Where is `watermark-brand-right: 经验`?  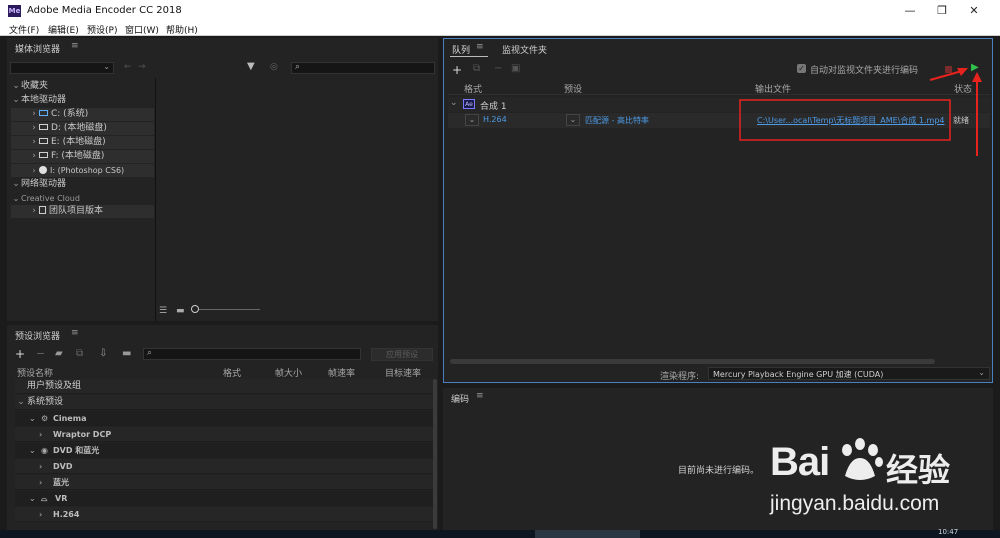 watermark-brand-right: 经验 is located at coordinates (918, 470).